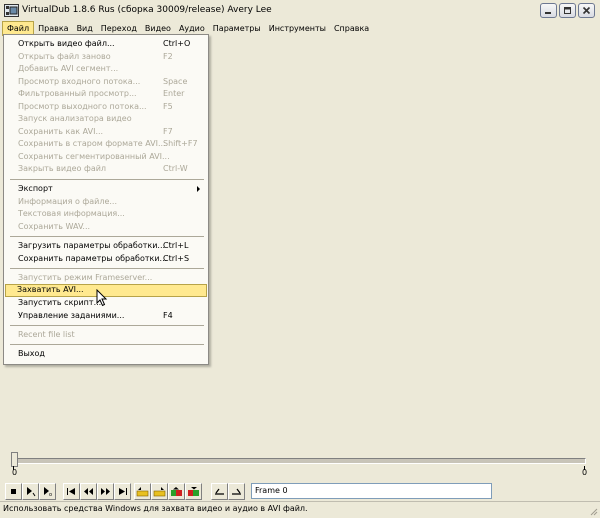 Image resolution: width=600 pixels, height=518 pixels. Describe the element at coordinates (168, 131) in the screenshot. I see `menu-item-shortcut: F7` at that location.